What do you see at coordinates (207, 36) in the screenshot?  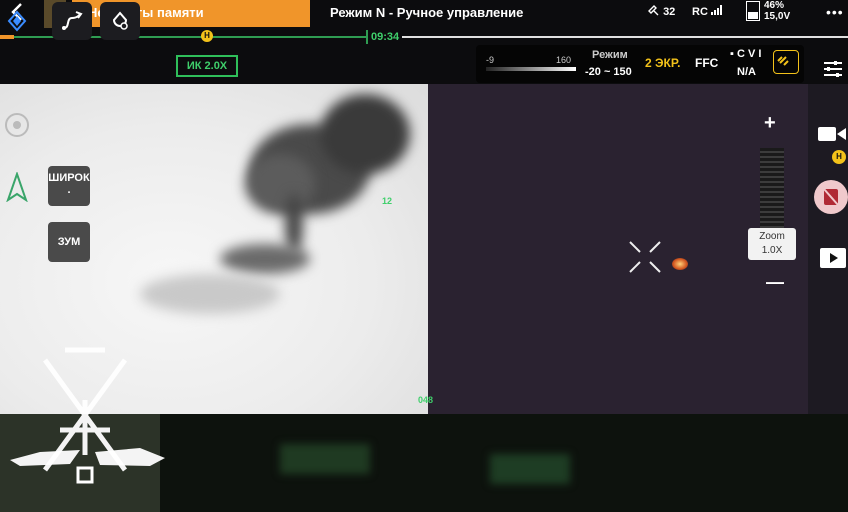 I see `home-marker: H` at bounding box center [207, 36].